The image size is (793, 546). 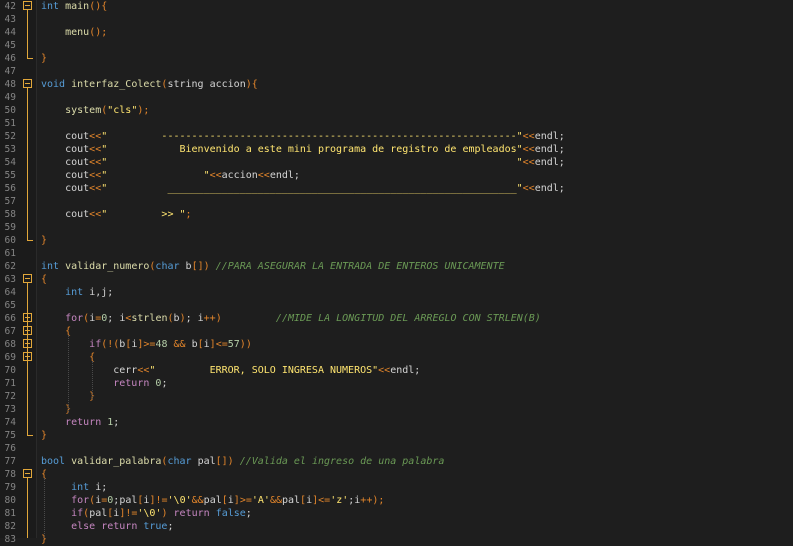 I want to click on code-token: void, so click(x=56, y=84).